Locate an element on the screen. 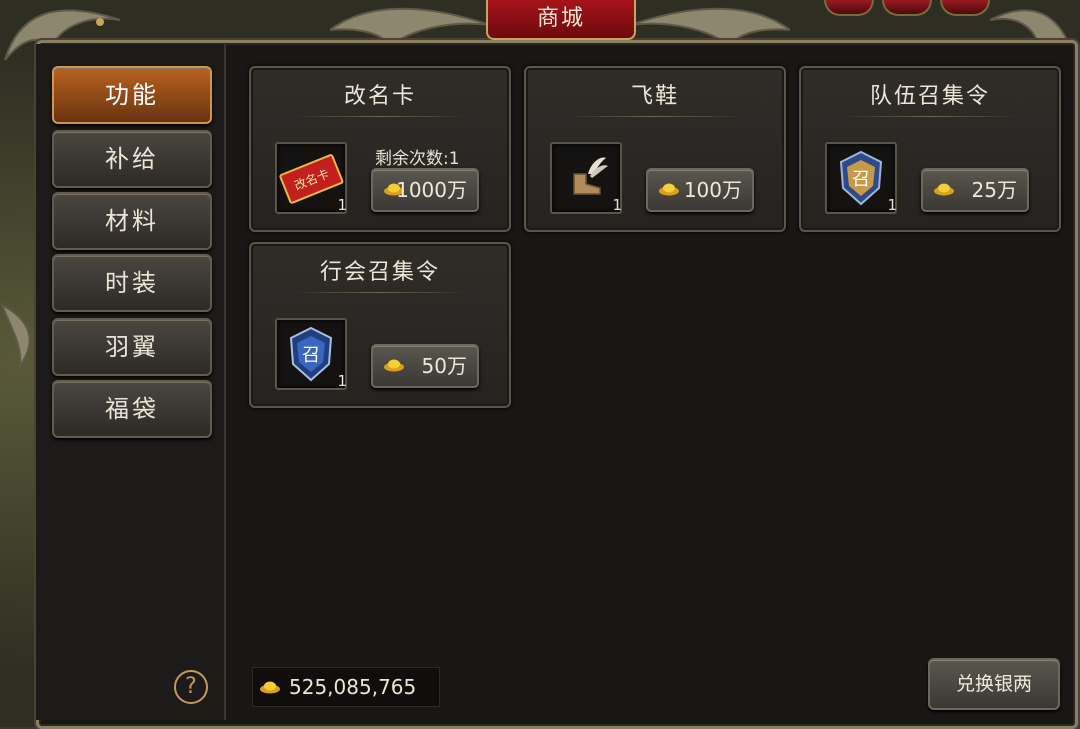 This screenshot has height=729, width=1080. team-summon-token-icon: 召 is located at coordinates (861, 178).